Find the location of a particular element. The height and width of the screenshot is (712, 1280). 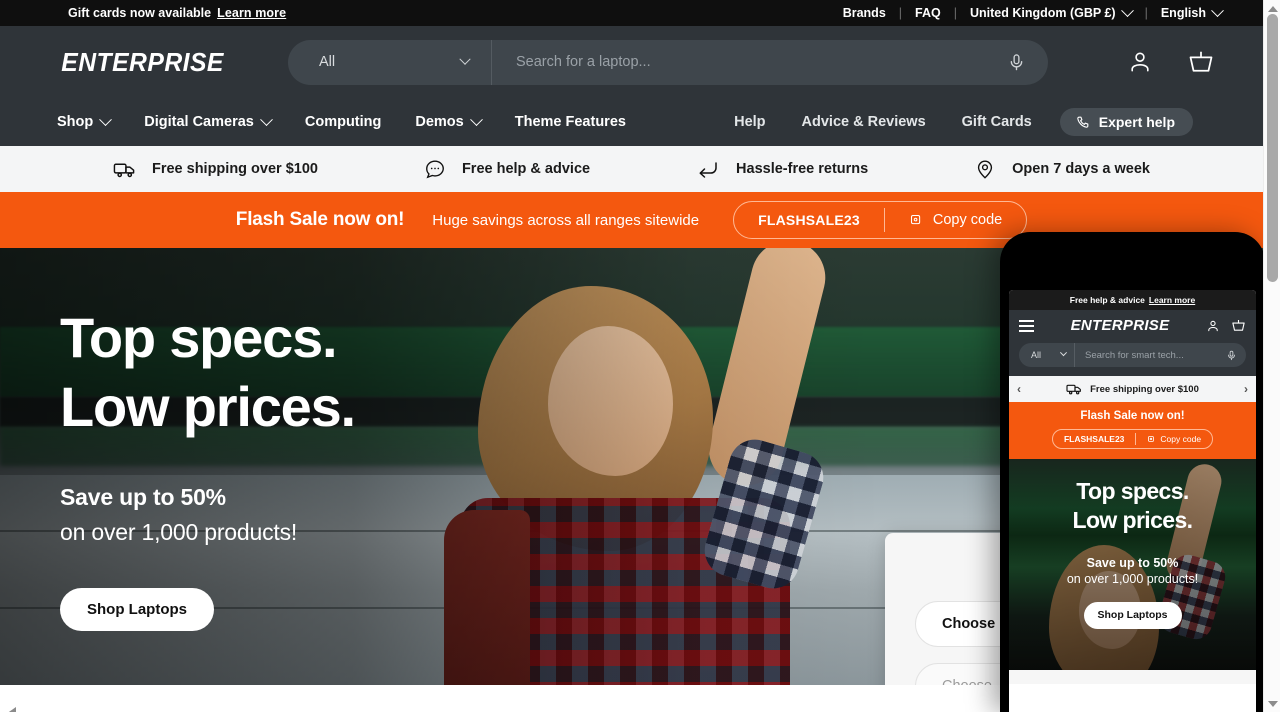

scroll-down-arrow is located at coordinates (1272, 703).